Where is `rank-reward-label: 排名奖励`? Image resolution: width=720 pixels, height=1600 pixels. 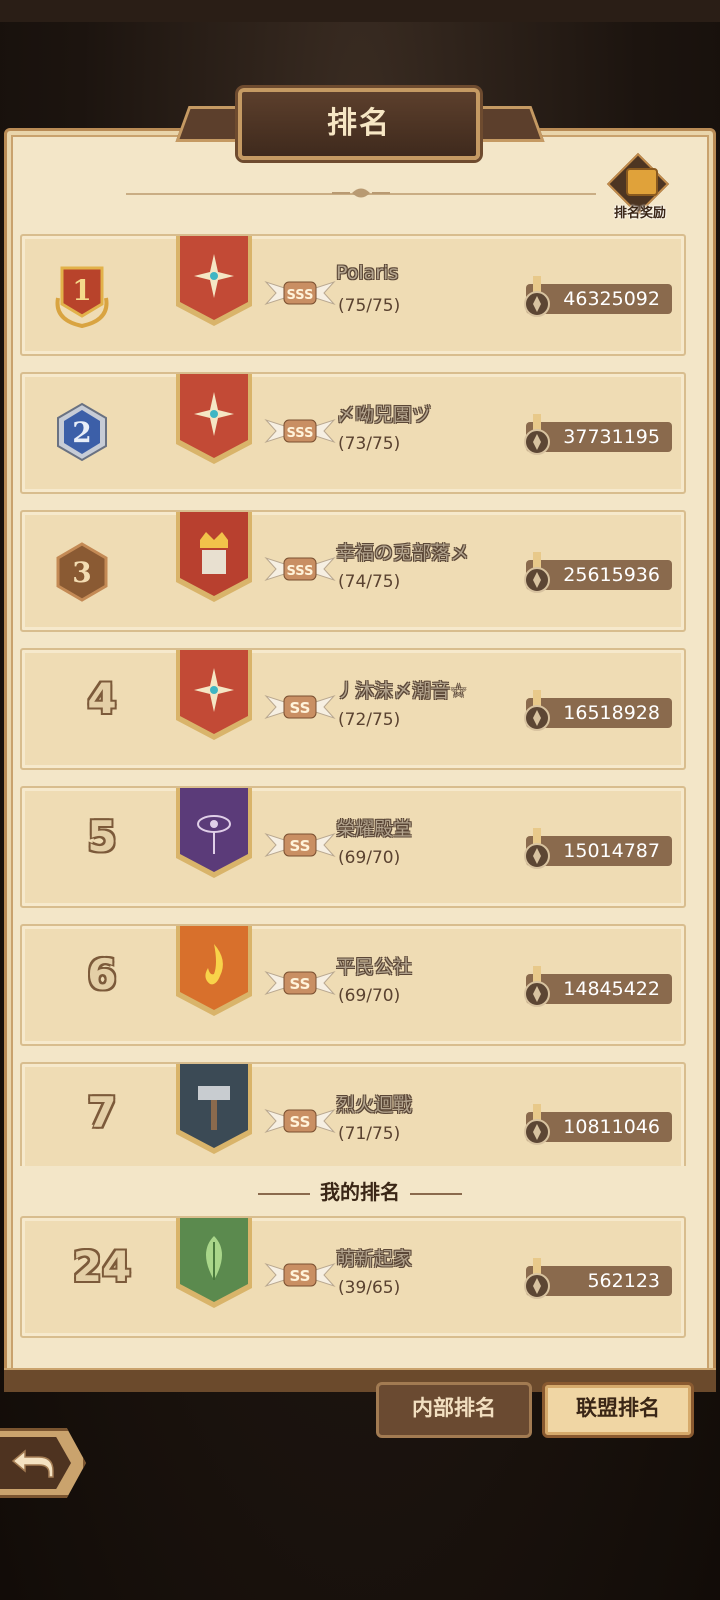
rank-reward-label: 排名奖励 is located at coordinates (639, 213).